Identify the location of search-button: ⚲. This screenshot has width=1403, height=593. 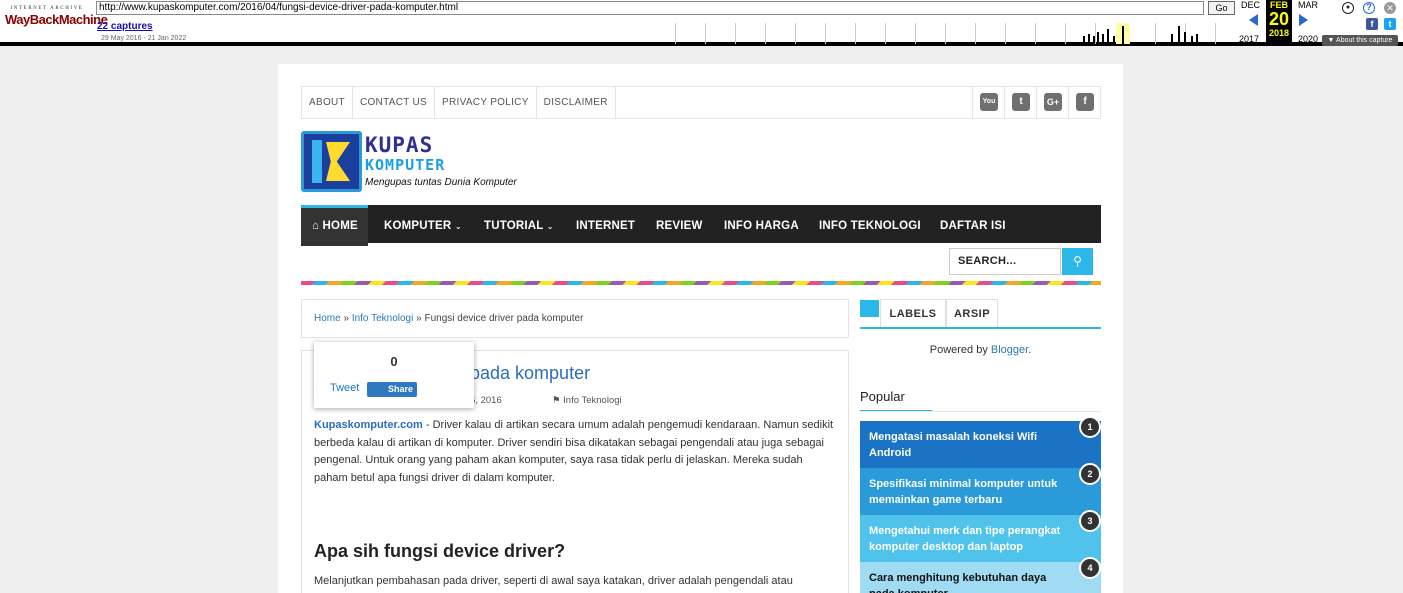
(1077, 261).